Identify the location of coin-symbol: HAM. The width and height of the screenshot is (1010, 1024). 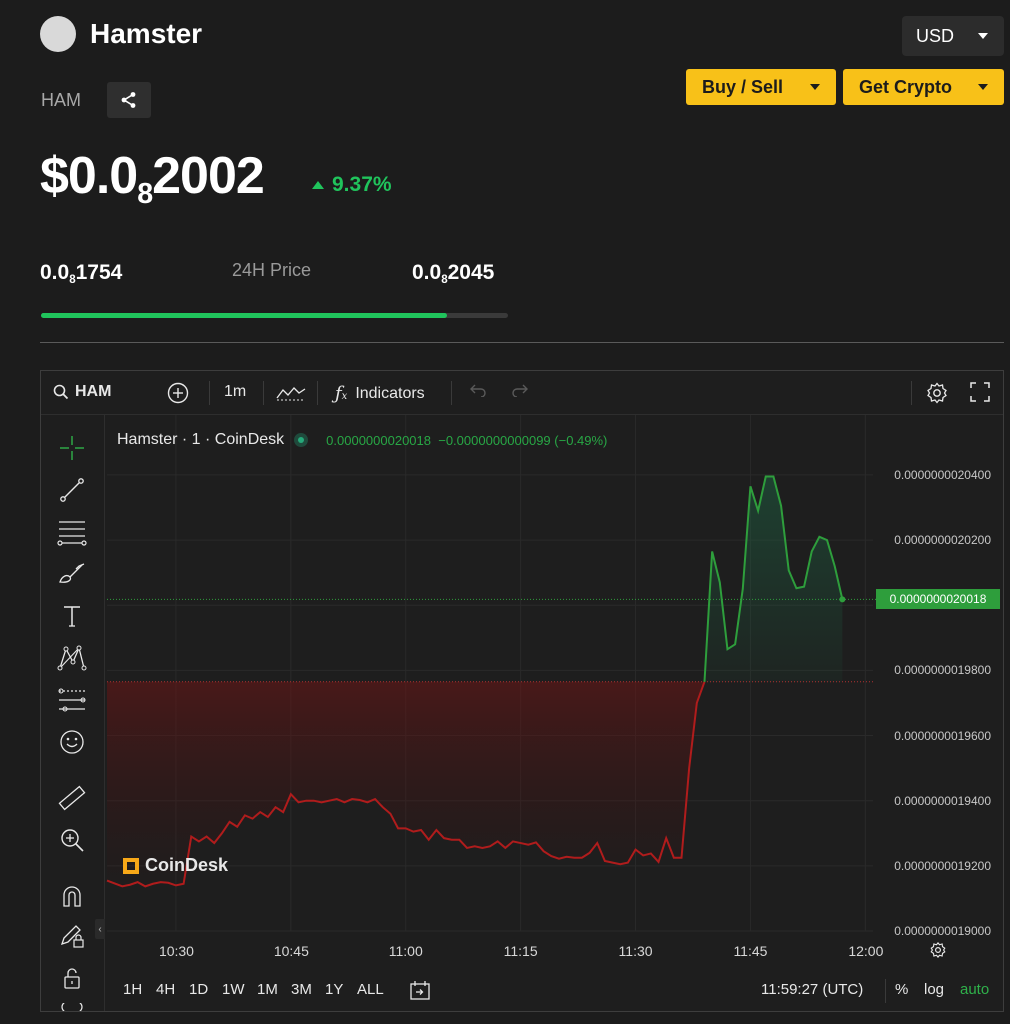
(61, 100).